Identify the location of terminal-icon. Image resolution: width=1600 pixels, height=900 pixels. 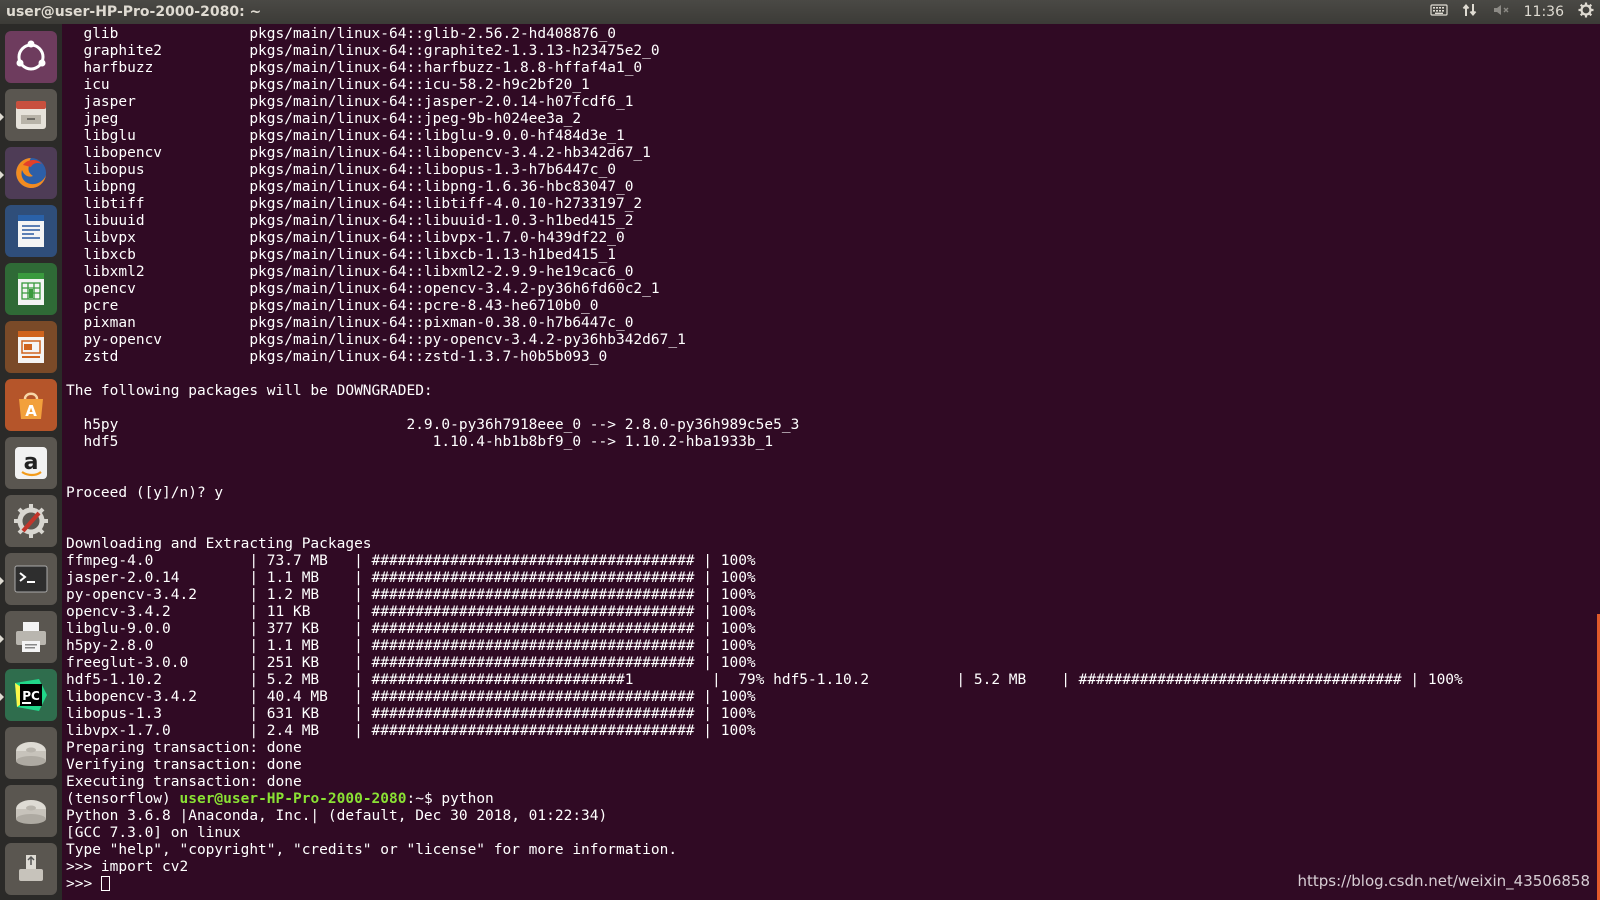
(31, 579).